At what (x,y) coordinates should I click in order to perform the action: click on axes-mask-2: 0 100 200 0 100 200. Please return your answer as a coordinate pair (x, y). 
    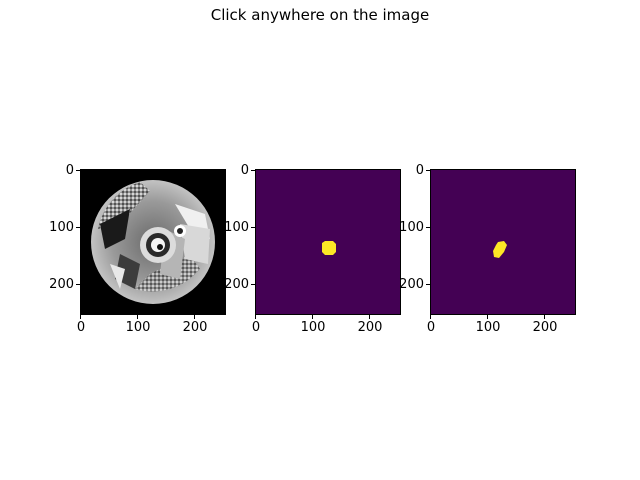
    Looking at the image, I should click on (487, 249).